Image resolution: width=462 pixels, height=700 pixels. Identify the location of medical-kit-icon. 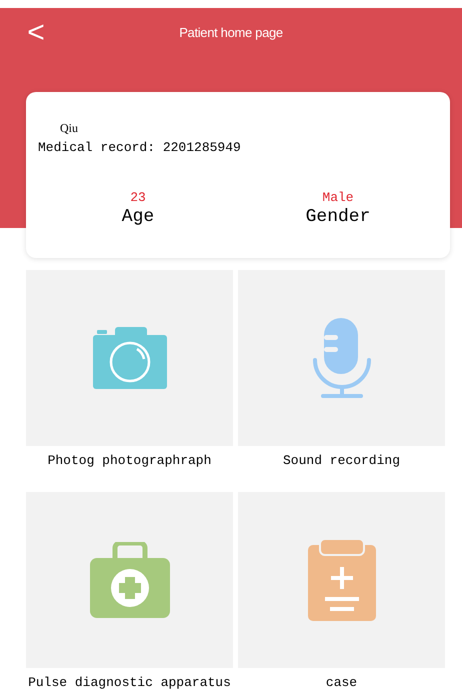
(130, 580).